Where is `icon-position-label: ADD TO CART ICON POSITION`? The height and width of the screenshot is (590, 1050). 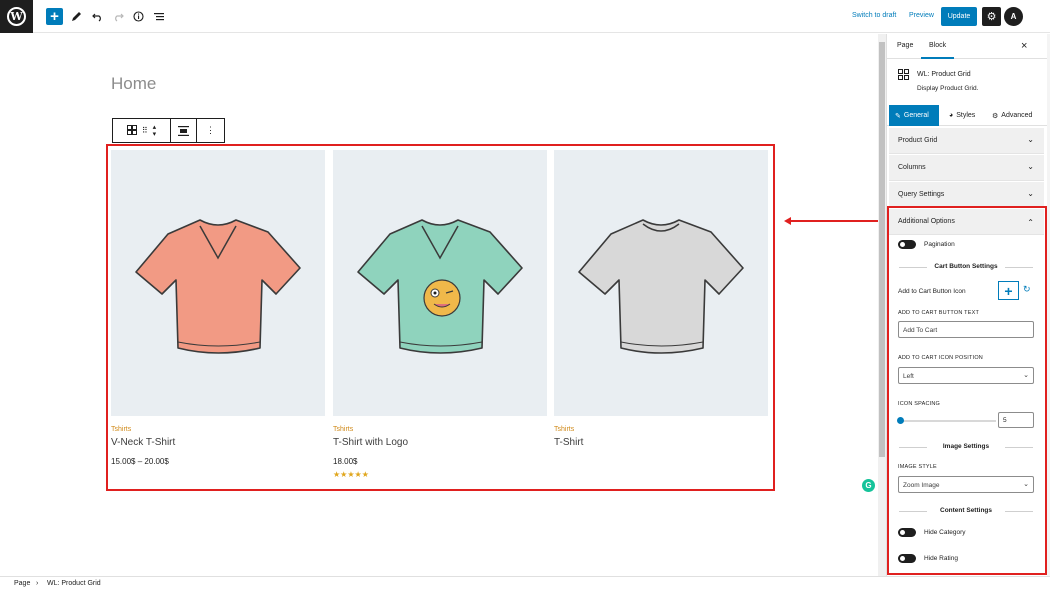
icon-position-label: ADD TO CART ICON POSITION is located at coordinates (940, 358).